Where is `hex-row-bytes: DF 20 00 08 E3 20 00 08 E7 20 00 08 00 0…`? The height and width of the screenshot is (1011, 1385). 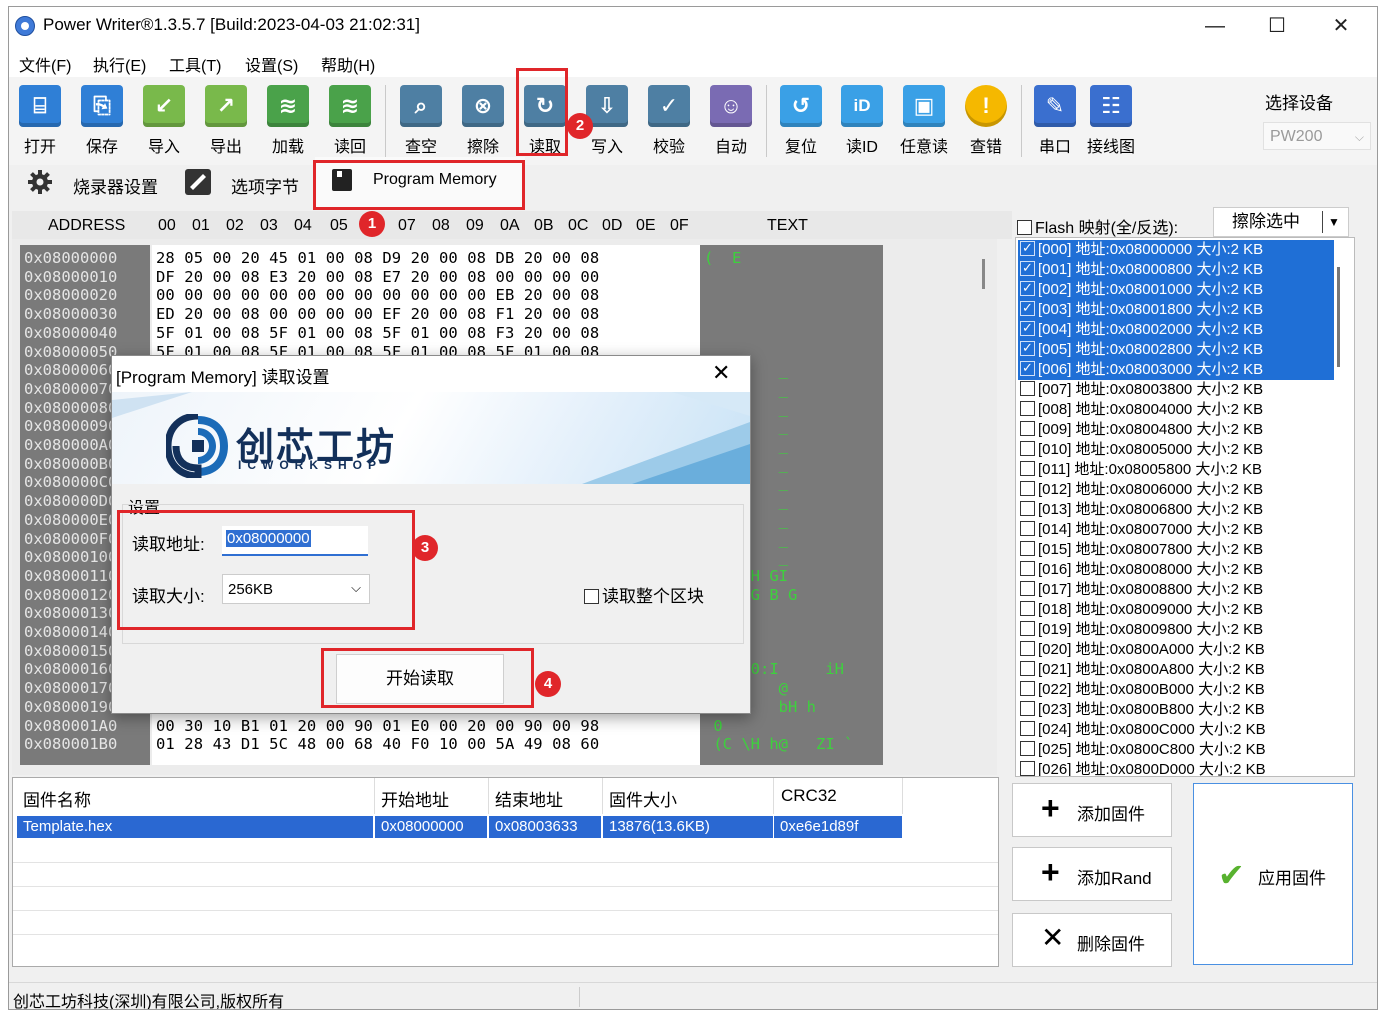
hex-row-bytes: DF 20 00 08 E3 20 00 08 E7 20 00 08 00 0… is located at coordinates (377, 277).